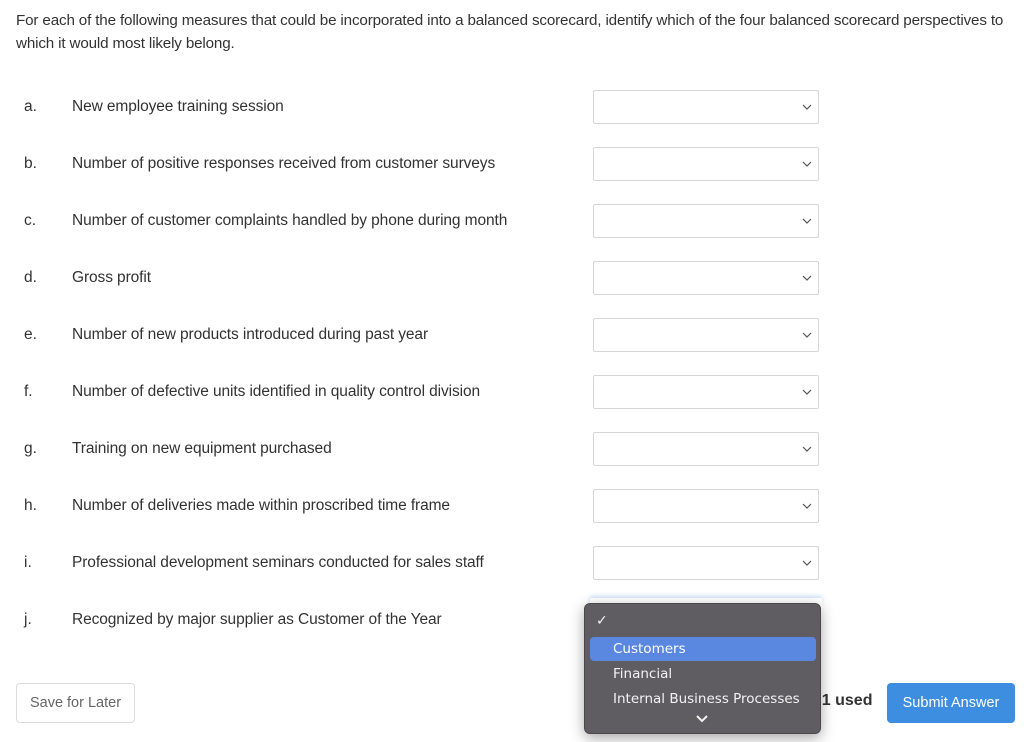 The image size is (1024, 742). I want to click on item-letter: c., so click(30, 220).